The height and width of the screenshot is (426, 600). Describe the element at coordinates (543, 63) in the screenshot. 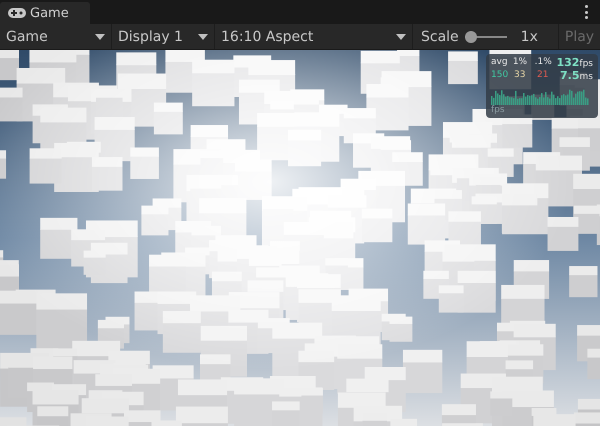

I see `stat-header: .1%` at that location.